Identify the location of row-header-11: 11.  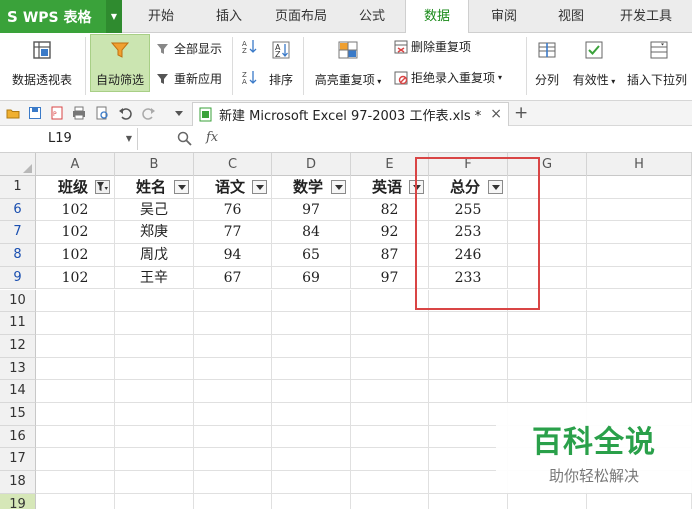
(18, 323).